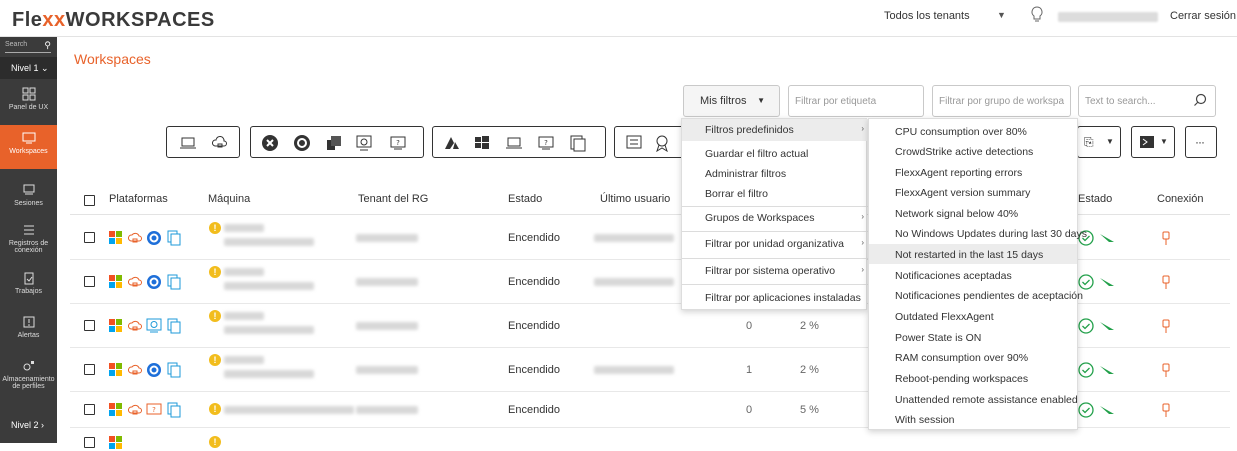  What do you see at coordinates (973, 275) in the screenshot?
I see `submenu-item: Notificaciones aceptadas` at bounding box center [973, 275].